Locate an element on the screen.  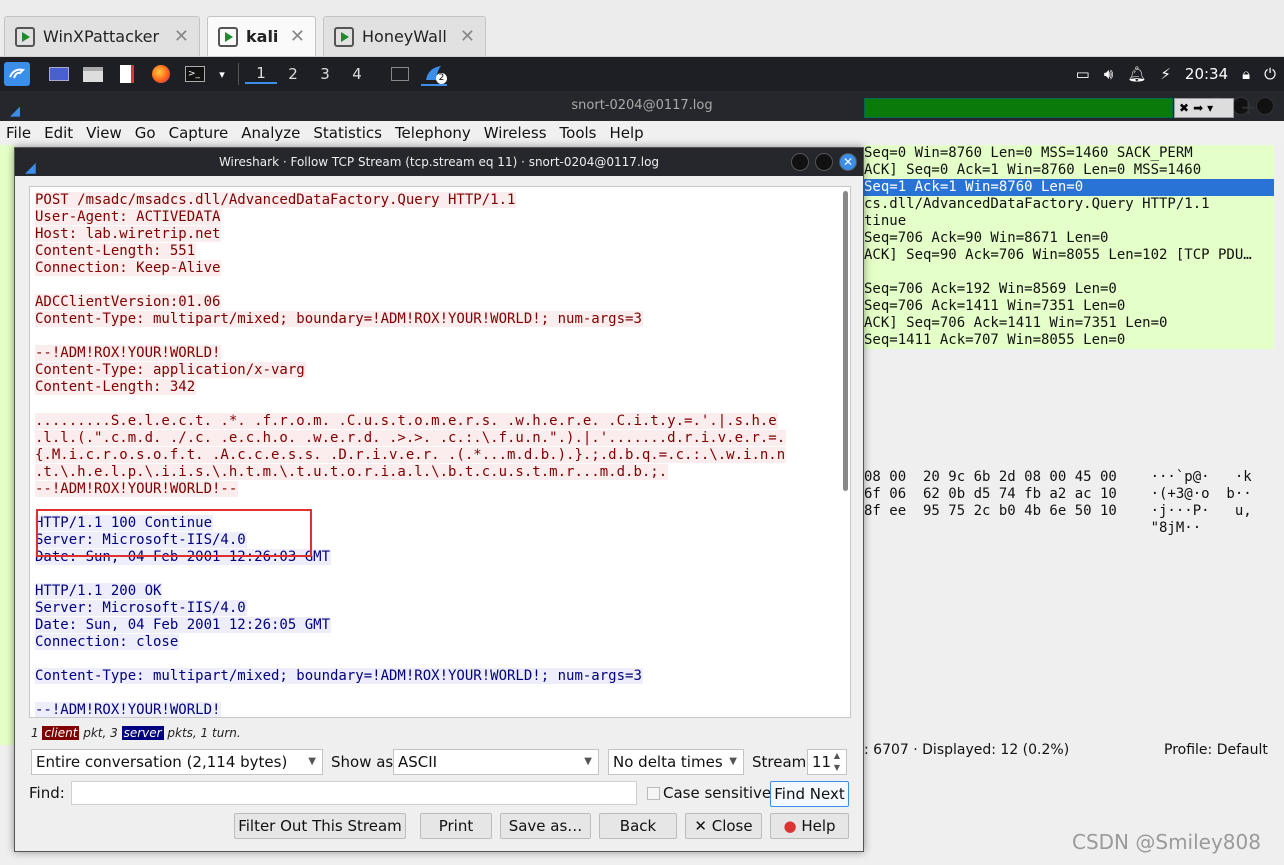
menu-go: Go is located at coordinates (145, 133).